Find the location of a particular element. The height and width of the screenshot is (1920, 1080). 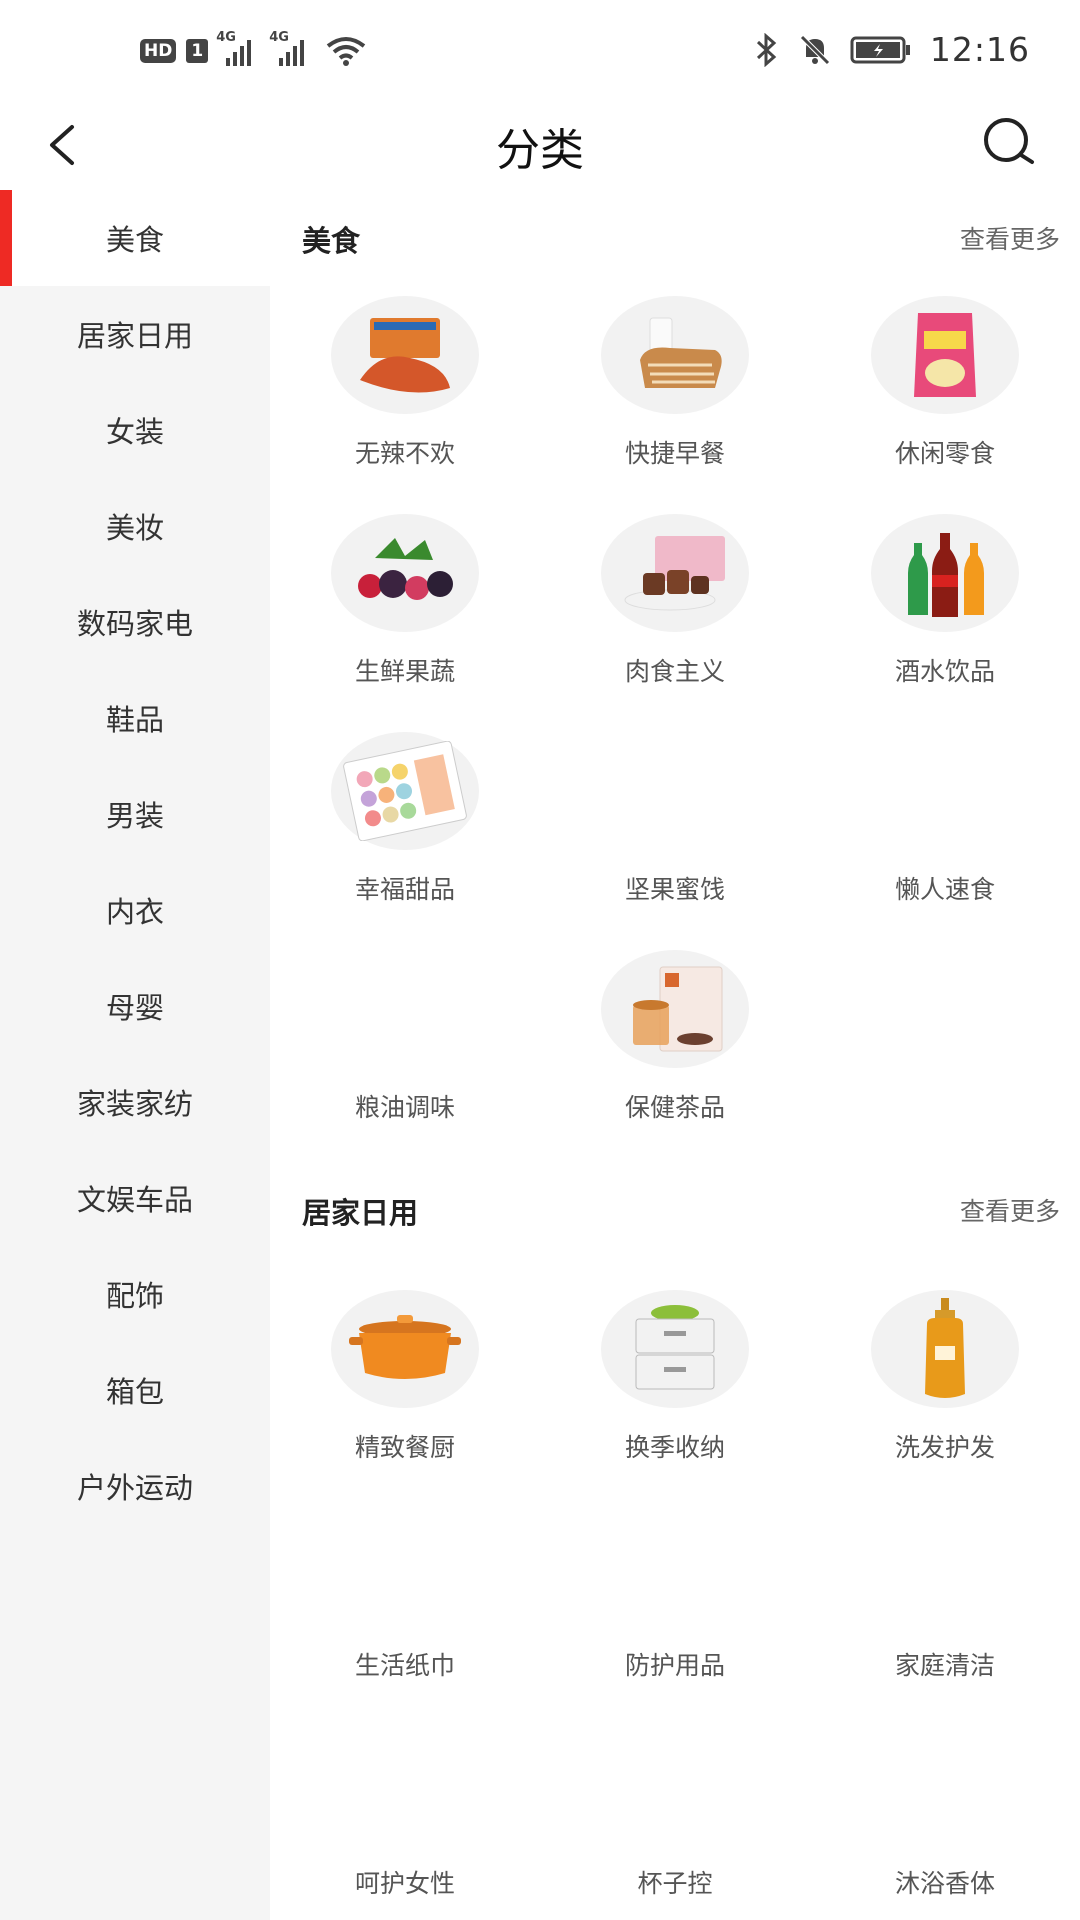

mute-bell-icon is located at coordinates (815, 49).